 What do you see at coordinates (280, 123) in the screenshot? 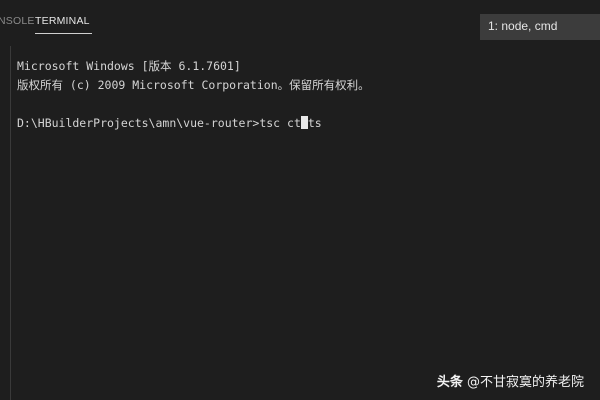
I see `terminal-command-before-cursor: tsc ct` at bounding box center [280, 123].